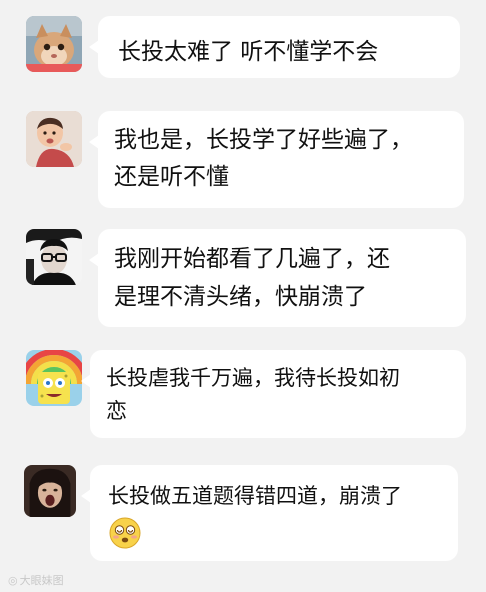  I want to click on message-text: 是理不清头绪，快崩溃了, so click(240, 297).